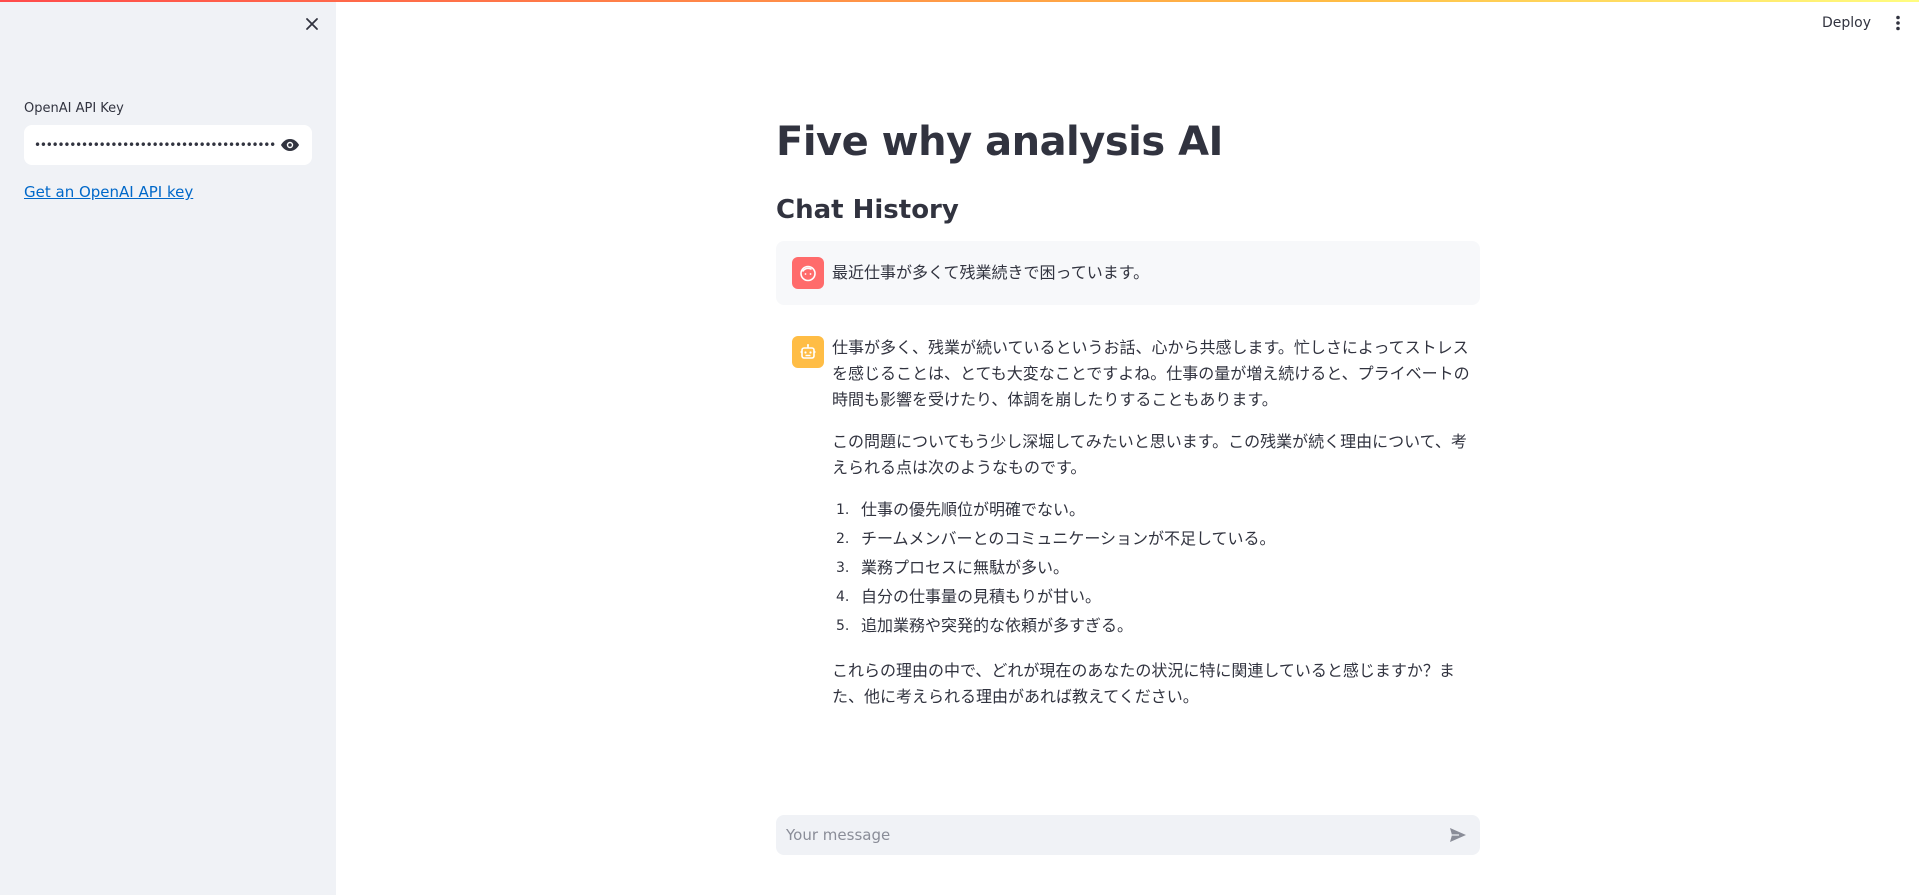 The height and width of the screenshot is (895, 1919). I want to click on user-message-text: 最近仕事が多くて残業続きで困っています。, so click(991, 272).